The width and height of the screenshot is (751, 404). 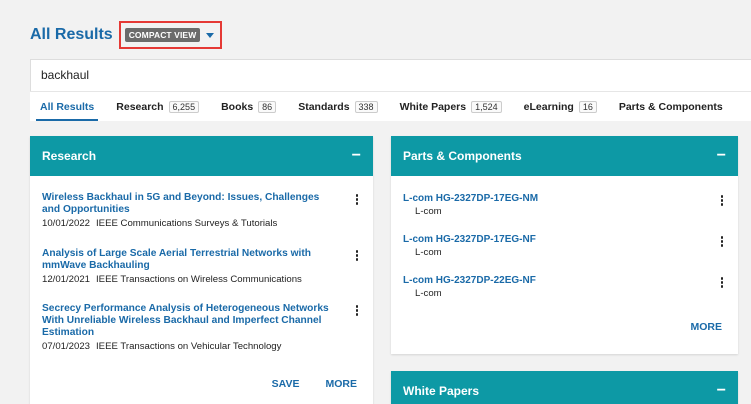 What do you see at coordinates (187, 223) in the screenshot?
I see `result-source: IEEE Communications Surveys & Tutorials` at bounding box center [187, 223].